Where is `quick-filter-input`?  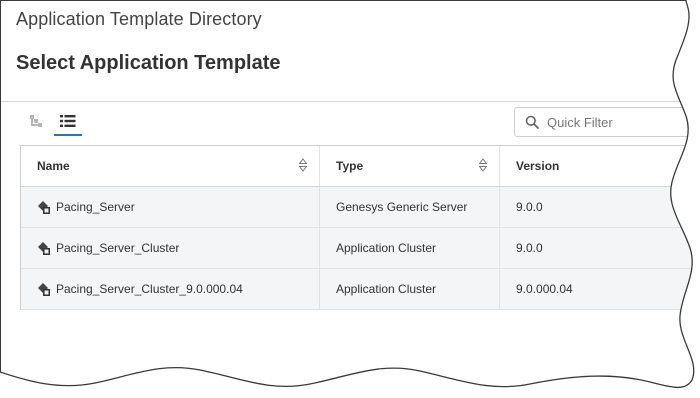
quick-filter-input is located at coordinates (622, 122).